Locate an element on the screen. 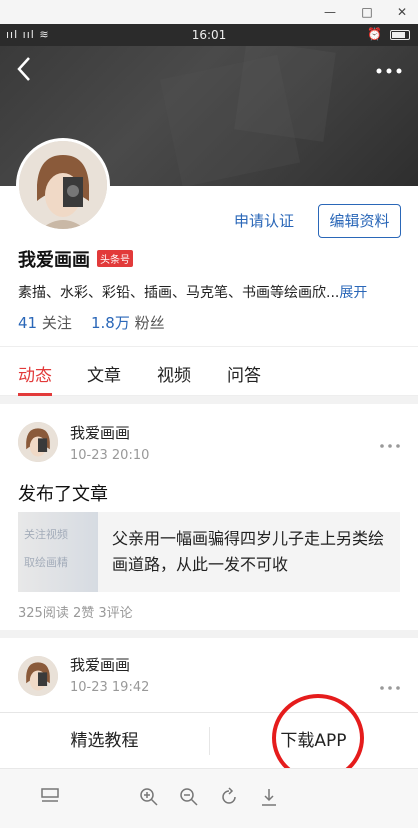 The image size is (418, 828). apply-verification-button: 申请认证 is located at coordinates (264, 221).